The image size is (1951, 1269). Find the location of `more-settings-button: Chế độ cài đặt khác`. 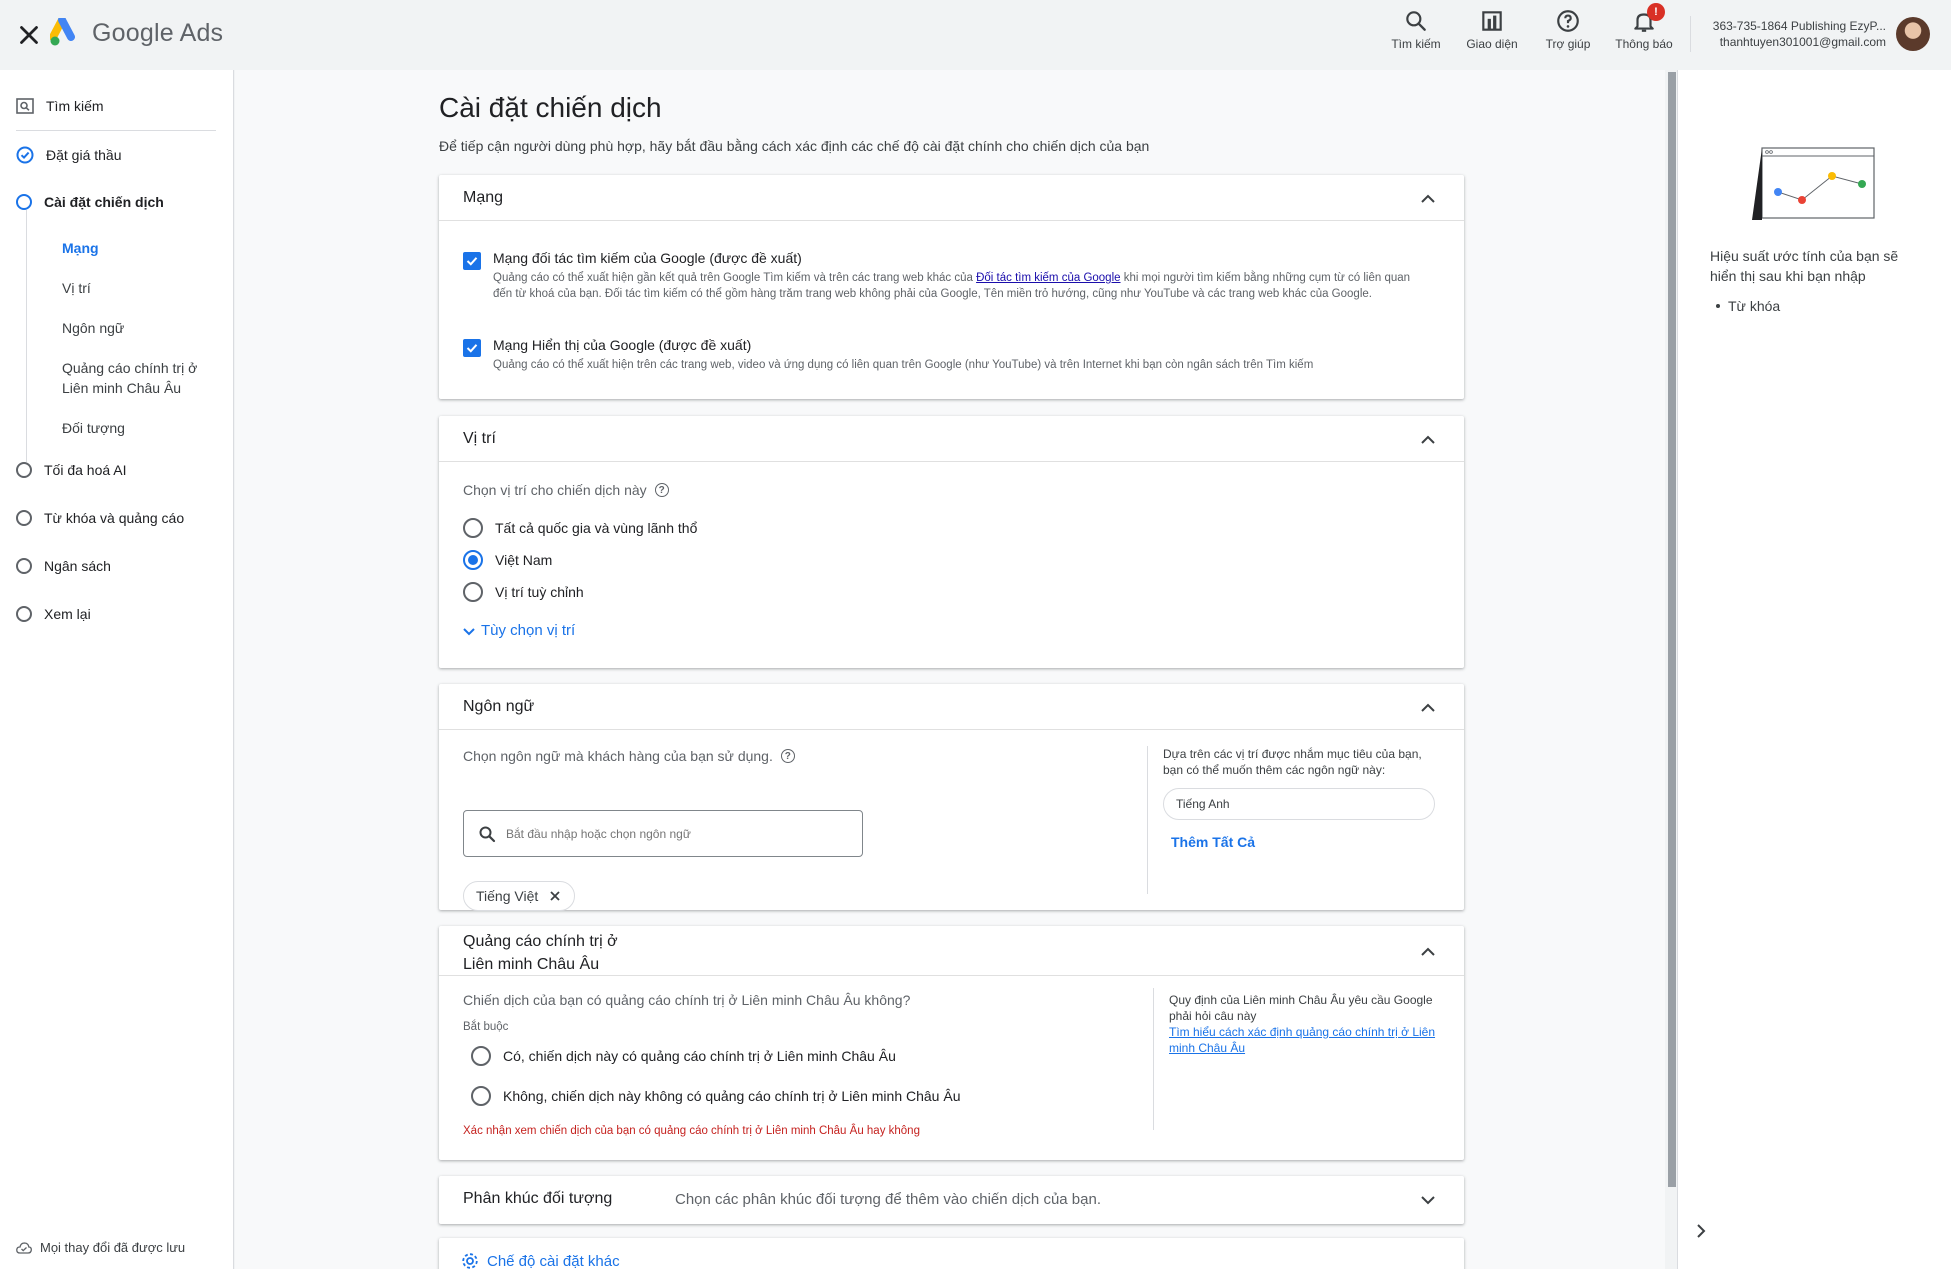

more-settings-button: Chế độ cài đặt khác is located at coordinates (540, 1260).